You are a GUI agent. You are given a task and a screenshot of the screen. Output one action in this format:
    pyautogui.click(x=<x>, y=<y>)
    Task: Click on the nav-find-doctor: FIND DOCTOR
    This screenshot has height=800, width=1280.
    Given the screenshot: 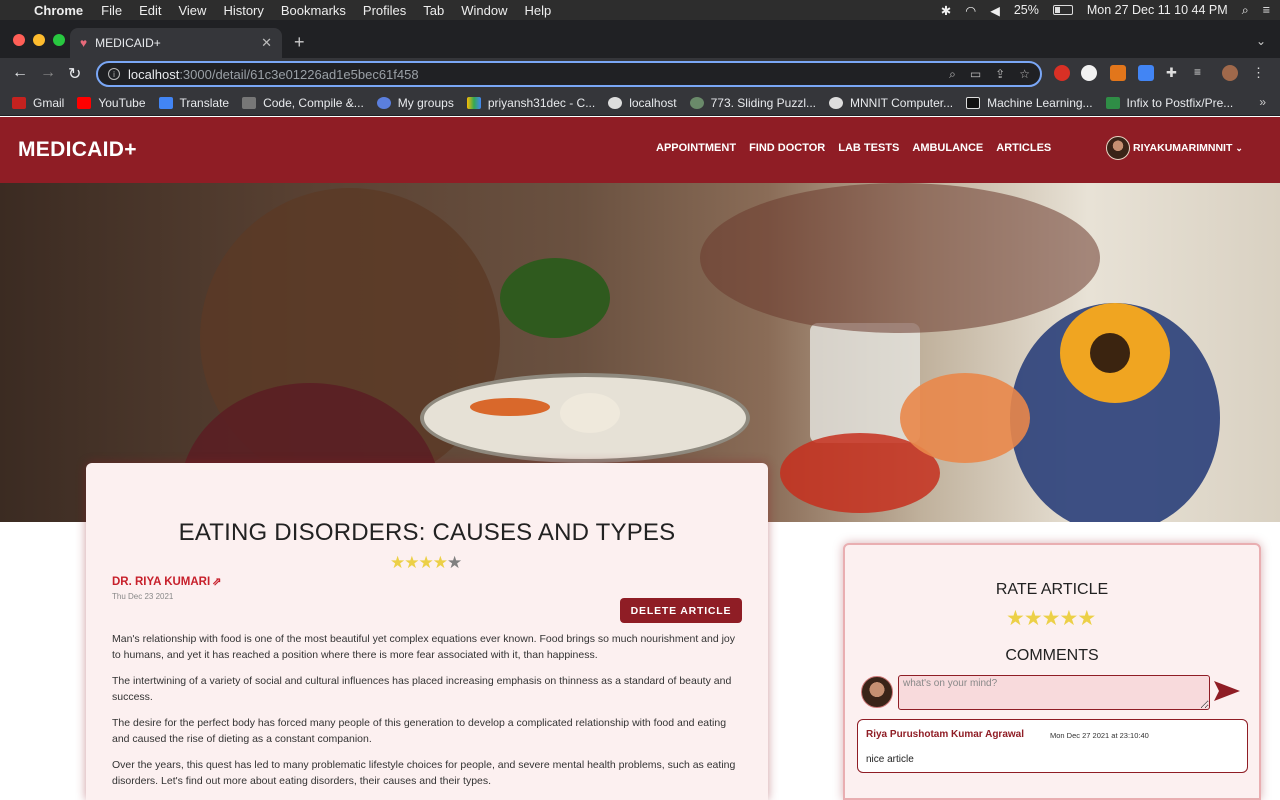 What is the action you would take?
    pyautogui.click(x=787, y=148)
    